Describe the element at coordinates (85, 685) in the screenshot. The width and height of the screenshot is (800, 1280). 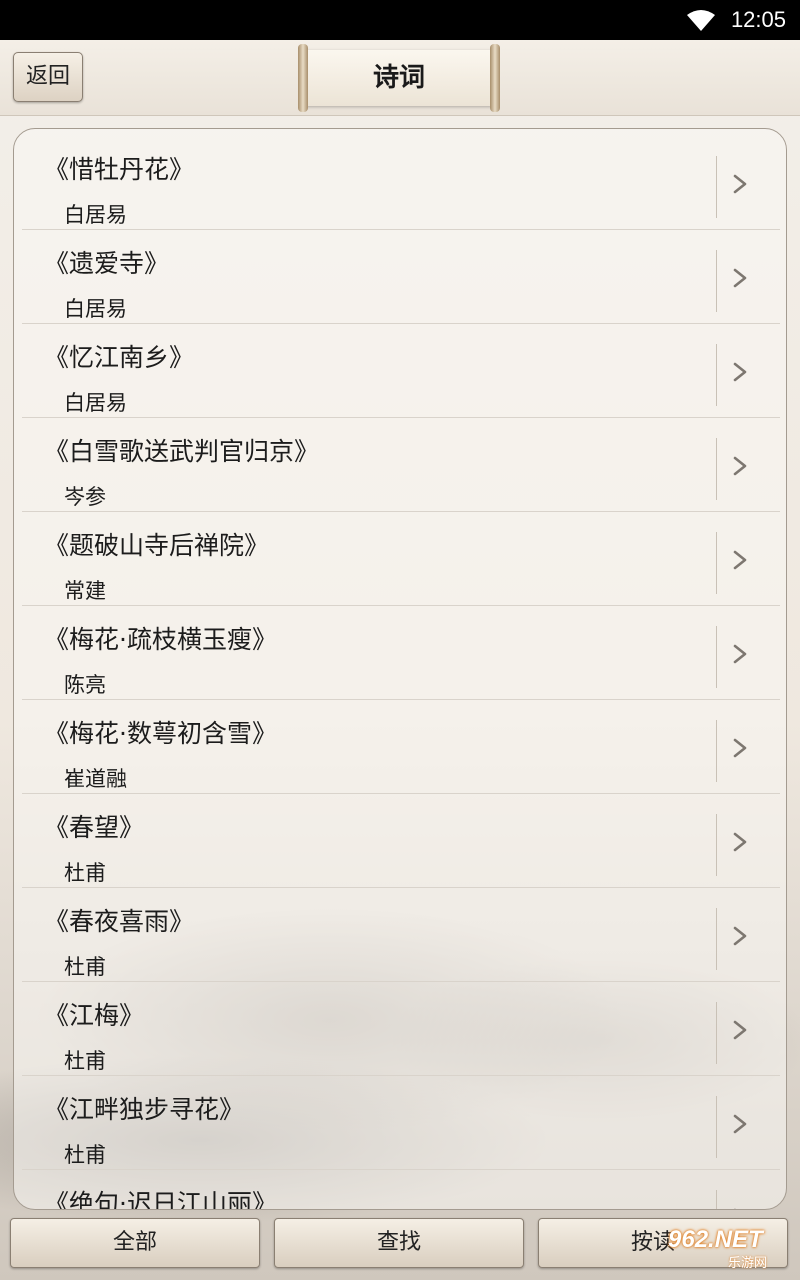
I see `poem-author: 陈亮` at that location.